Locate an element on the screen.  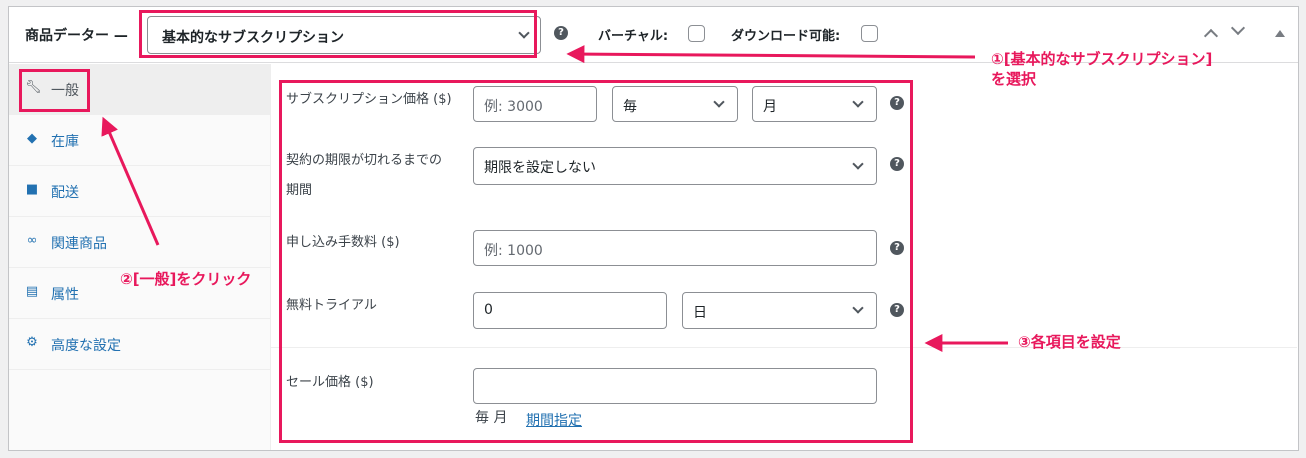
tag-icon: ◆ is located at coordinates (32, 138).